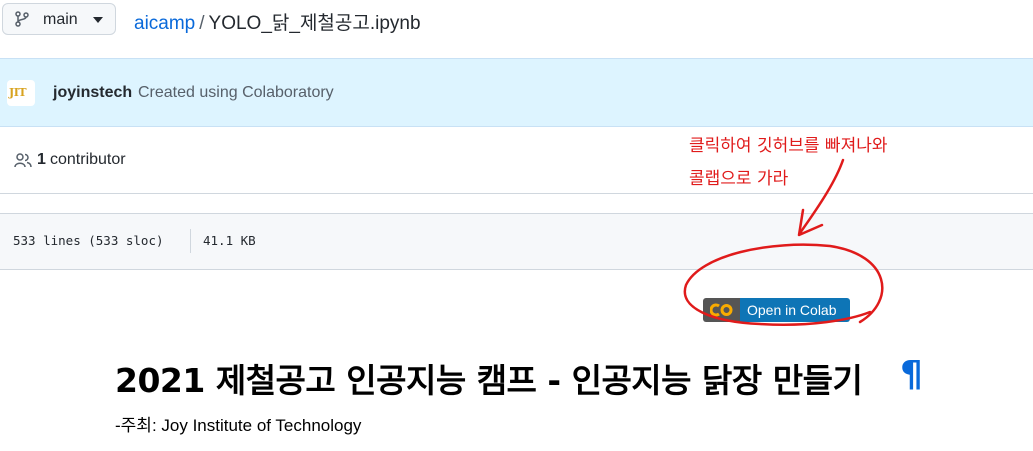 The height and width of the screenshot is (451, 1033). I want to click on commit-author-link: joyinstech, so click(92, 93).